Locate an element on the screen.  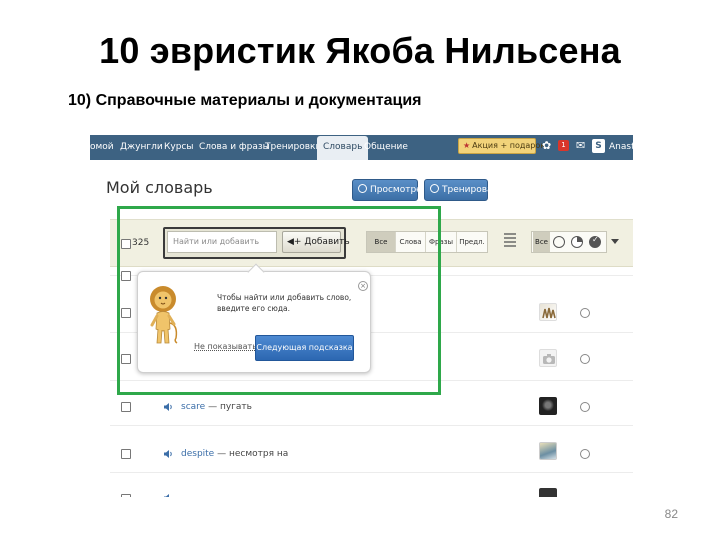
word-text: scare is located at coordinates (193, 407).